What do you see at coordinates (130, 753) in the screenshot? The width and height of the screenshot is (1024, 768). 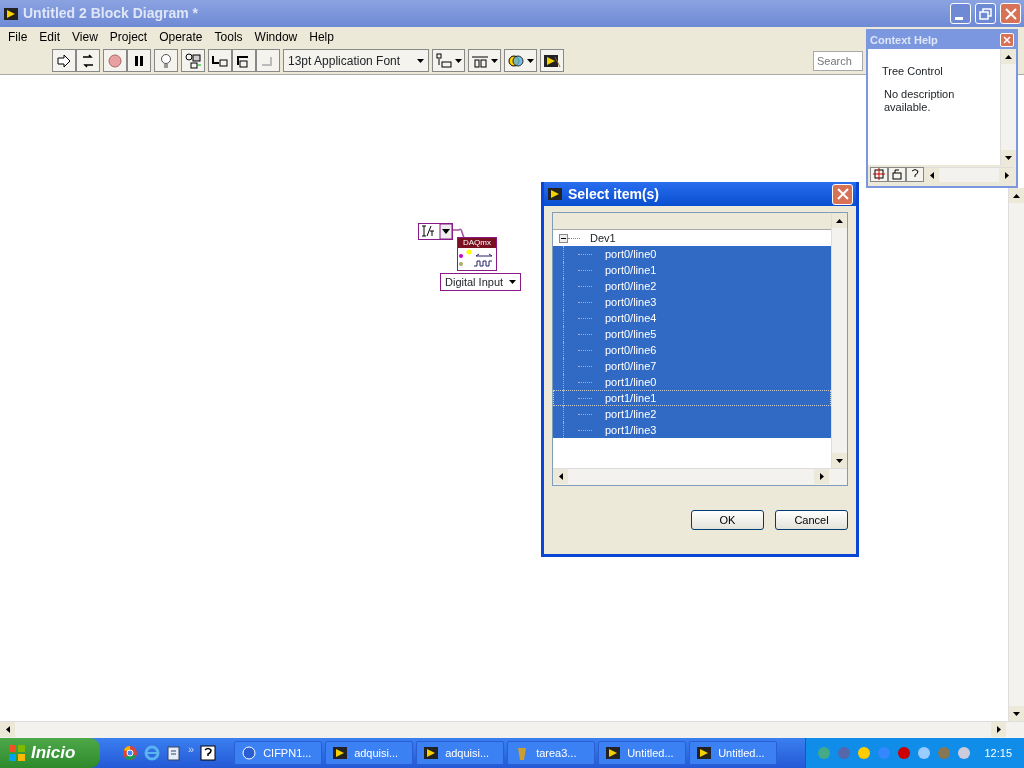 I see `browser-icon` at bounding box center [130, 753].